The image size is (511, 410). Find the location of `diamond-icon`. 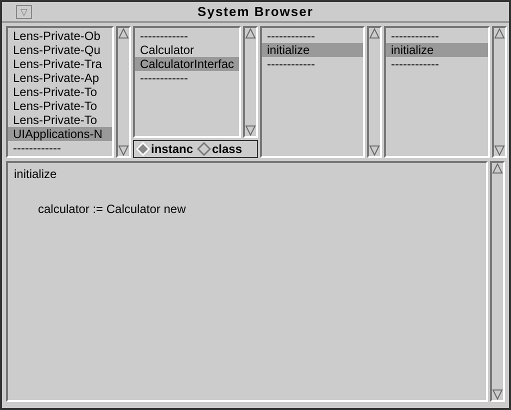

diamond-icon is located at coordinates (204, 149).